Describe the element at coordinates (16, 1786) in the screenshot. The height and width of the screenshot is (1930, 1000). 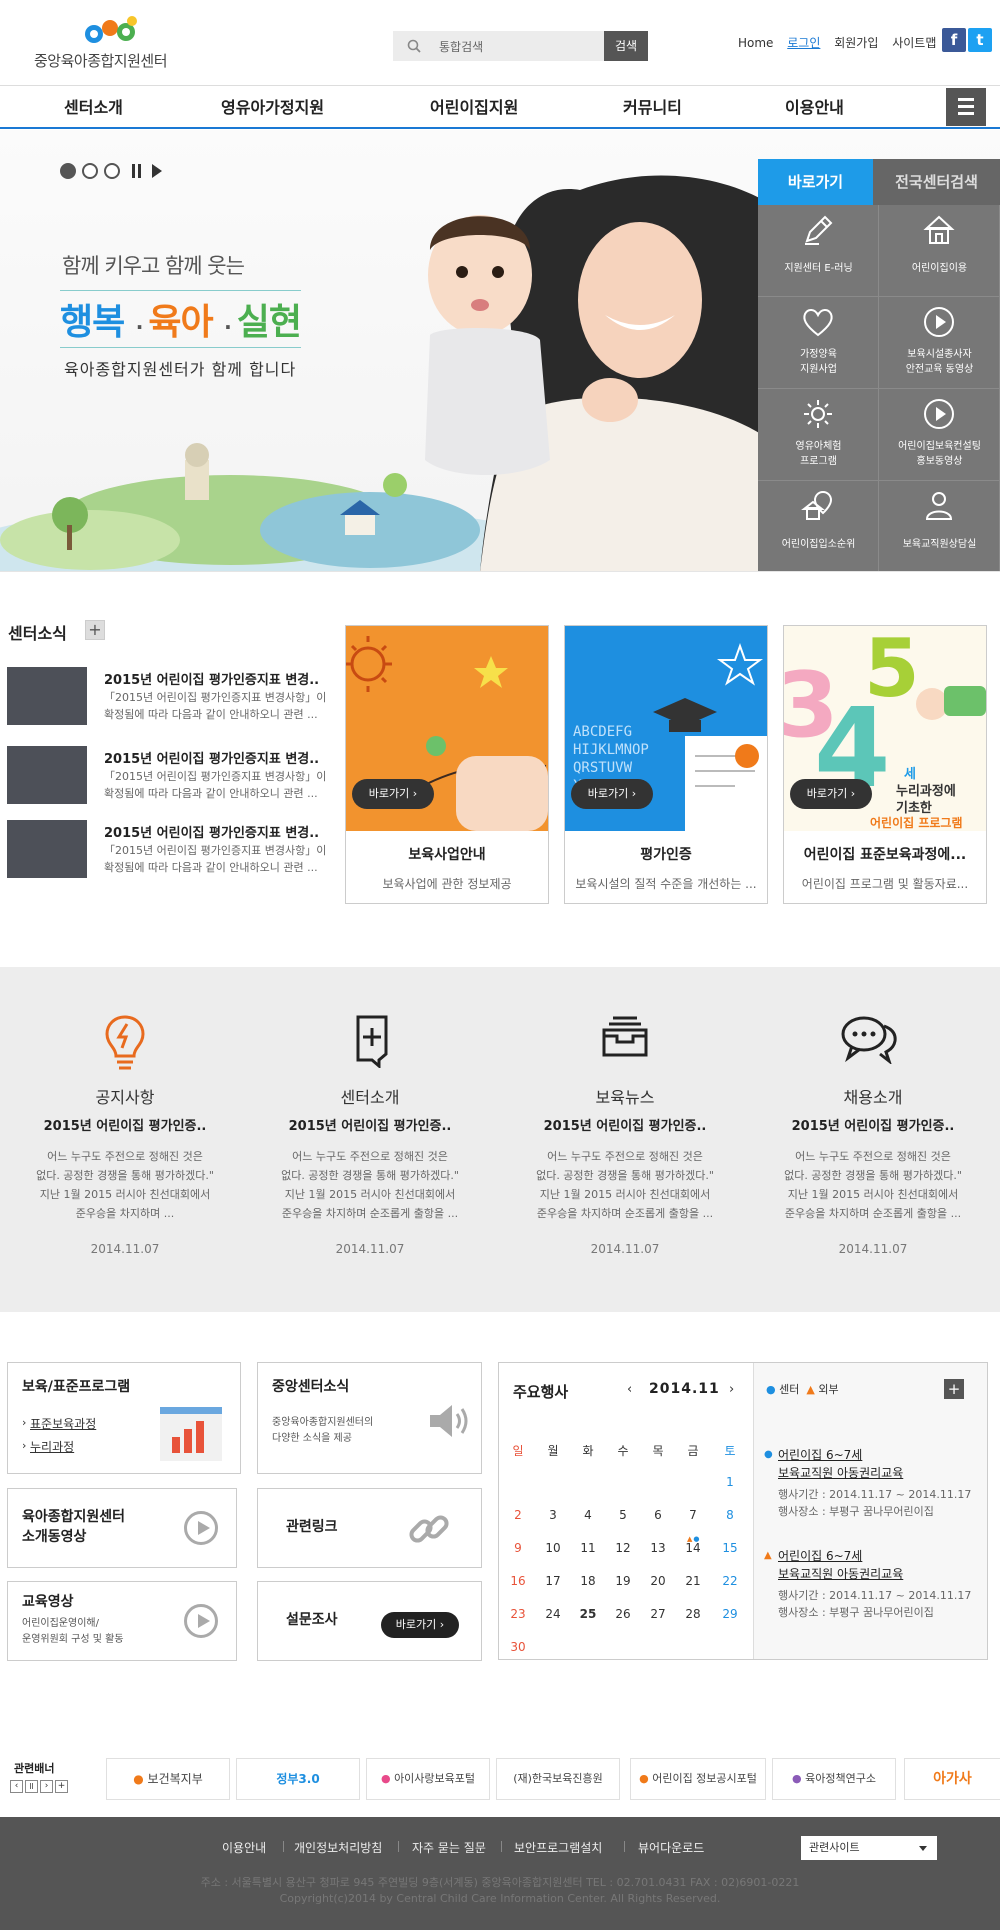
I see `banner-prev-button: ‹` at that location.